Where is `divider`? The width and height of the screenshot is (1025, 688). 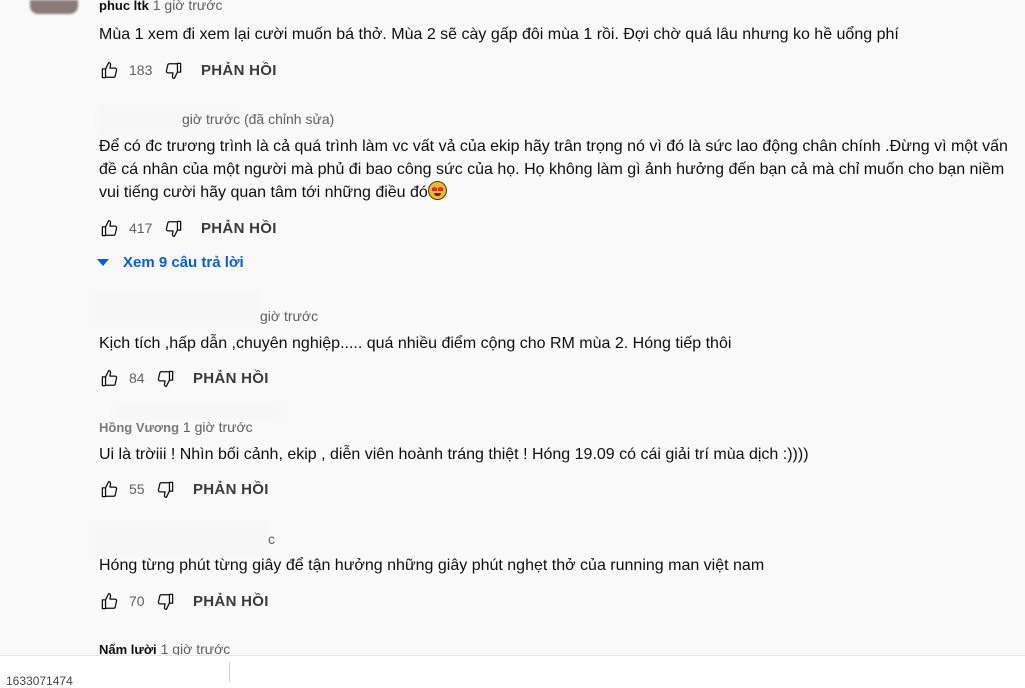
divider is located at coordinates (229, 672).